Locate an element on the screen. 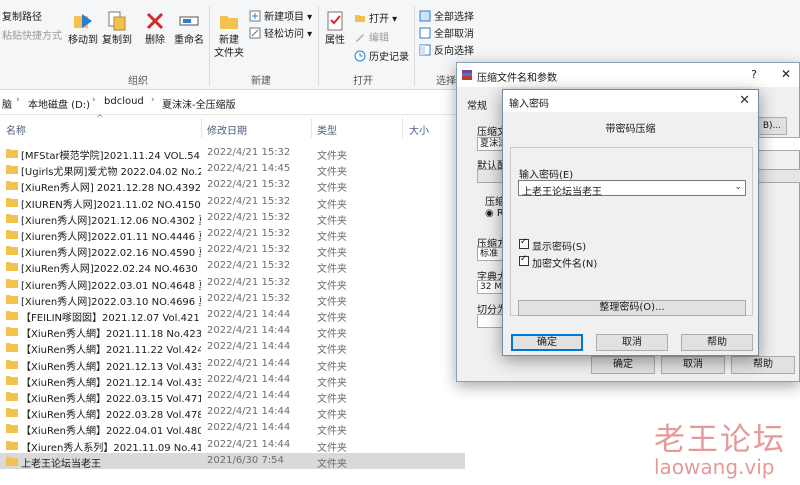 This screenshot has width=800, height=485. properties-icon is located at coordinates (335, 21).